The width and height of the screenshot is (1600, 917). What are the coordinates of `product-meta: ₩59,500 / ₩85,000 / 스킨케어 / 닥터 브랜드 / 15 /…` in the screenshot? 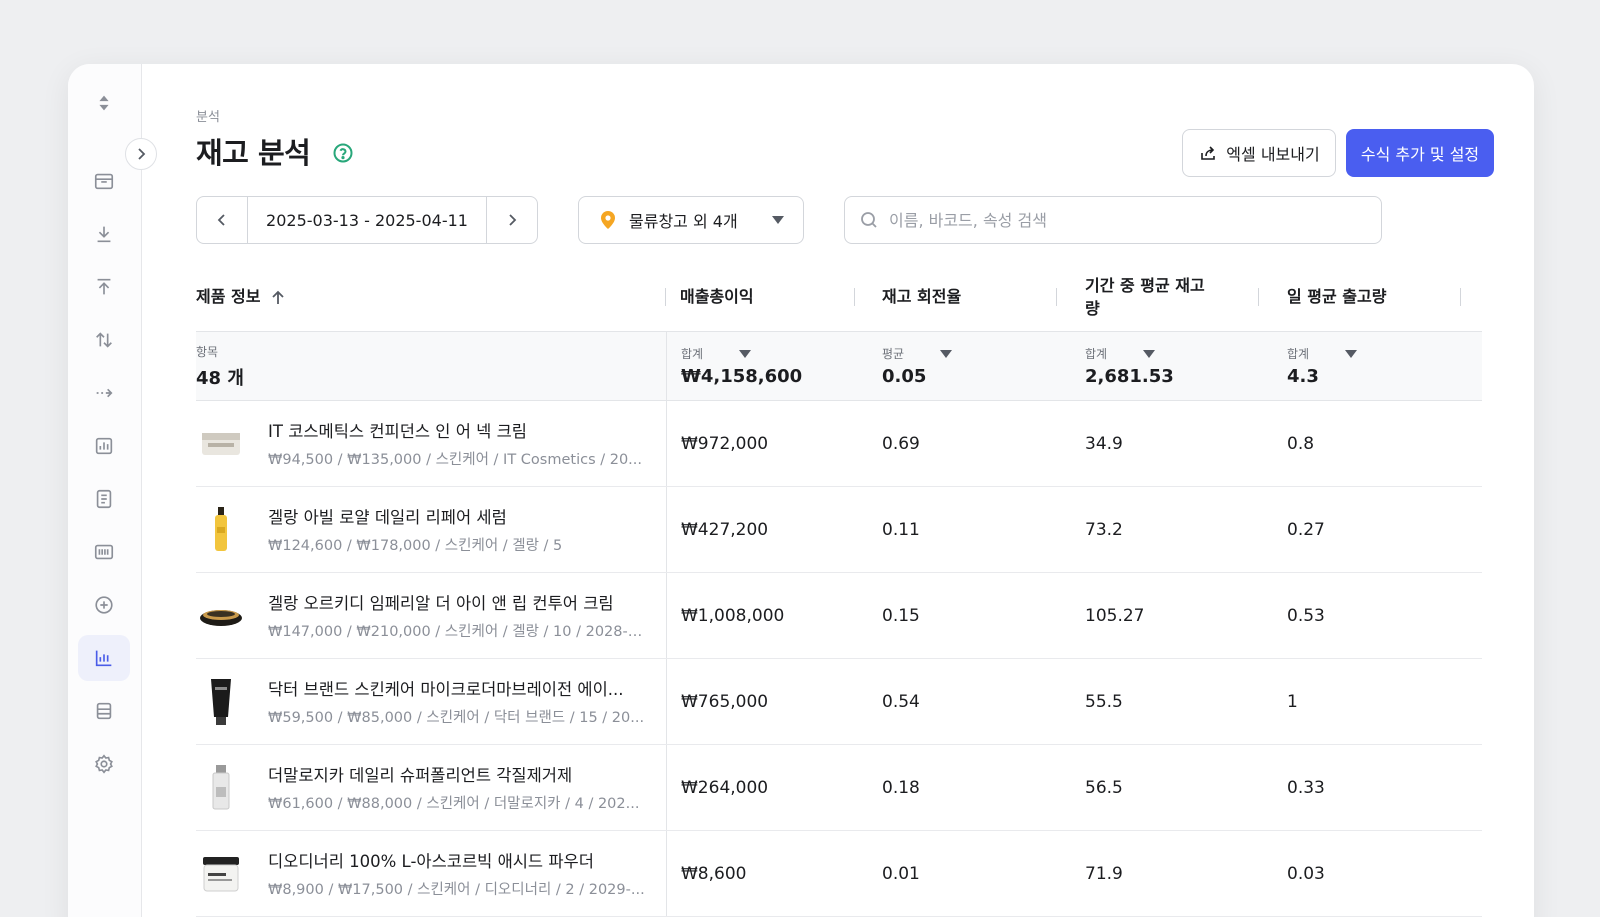 It's located at (456, 718).